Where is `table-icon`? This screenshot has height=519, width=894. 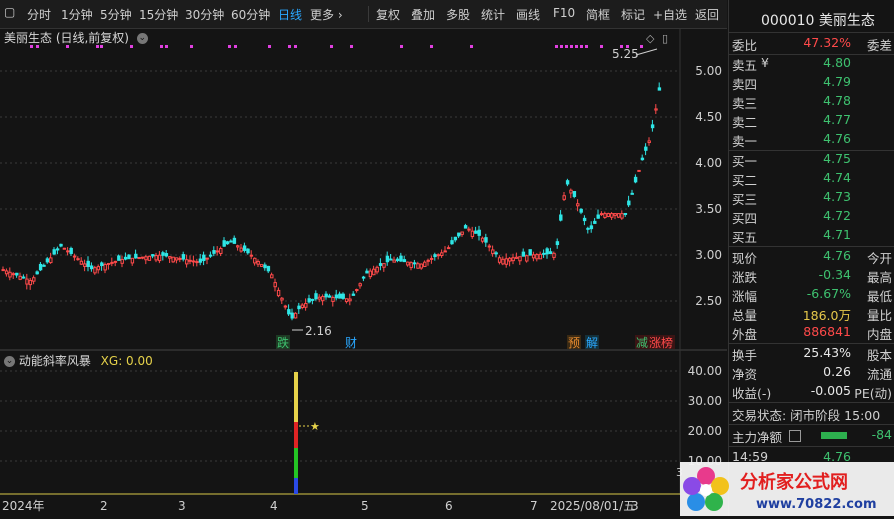 table-icon is located at coordinates (795, 436).